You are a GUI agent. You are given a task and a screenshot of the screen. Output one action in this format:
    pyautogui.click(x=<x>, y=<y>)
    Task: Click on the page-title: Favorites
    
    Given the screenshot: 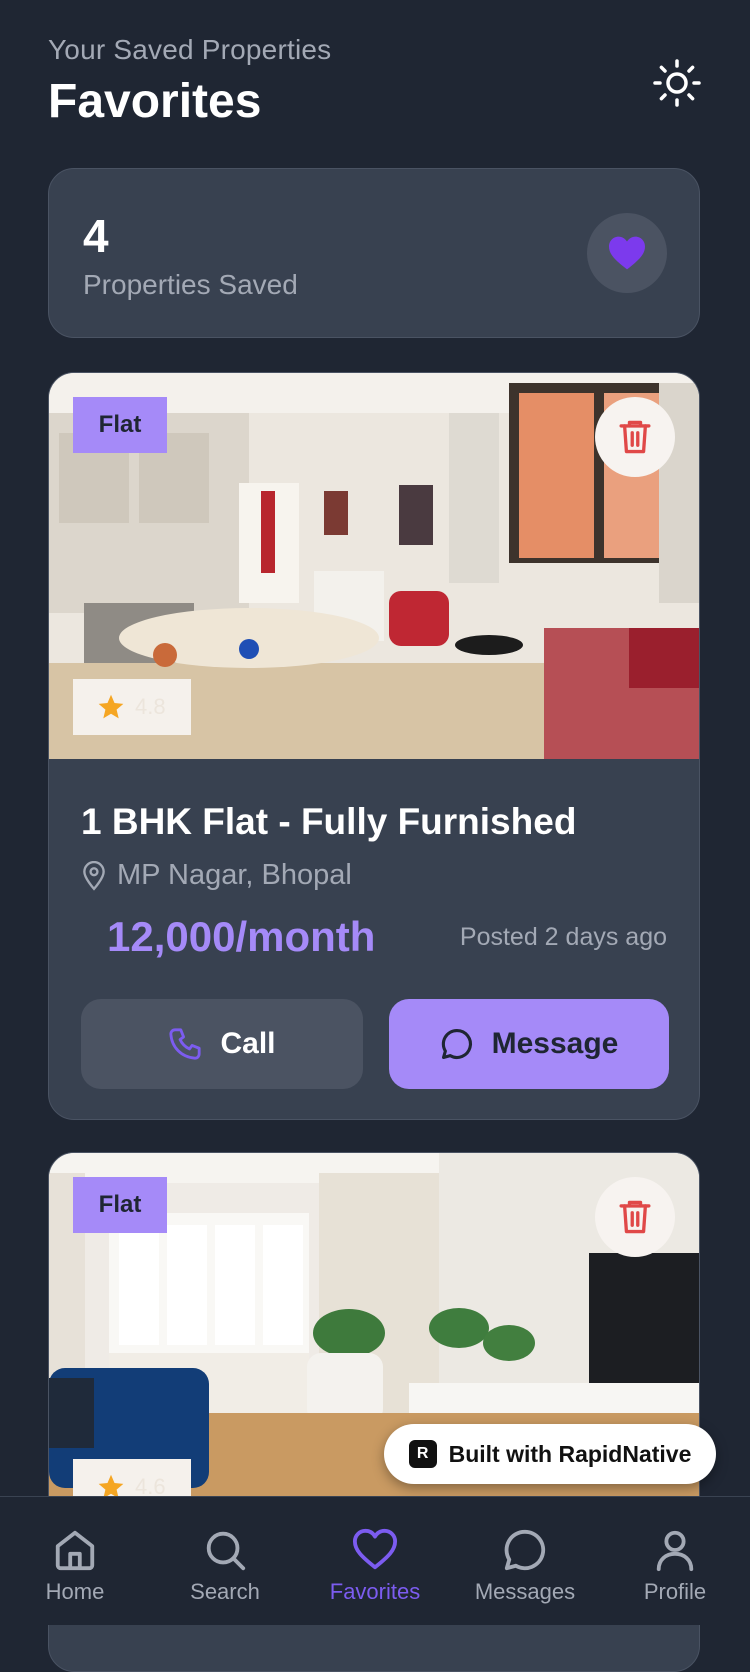 What is the action you would take?
    pyautogui.click(x=155, y=101)
    